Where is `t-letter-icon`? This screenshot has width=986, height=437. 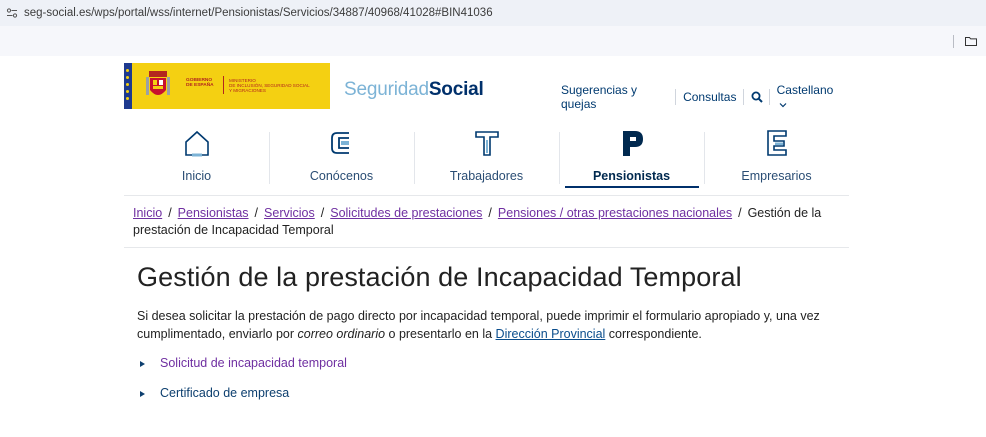 t-letter-icon is located at coordinates (487, 143).